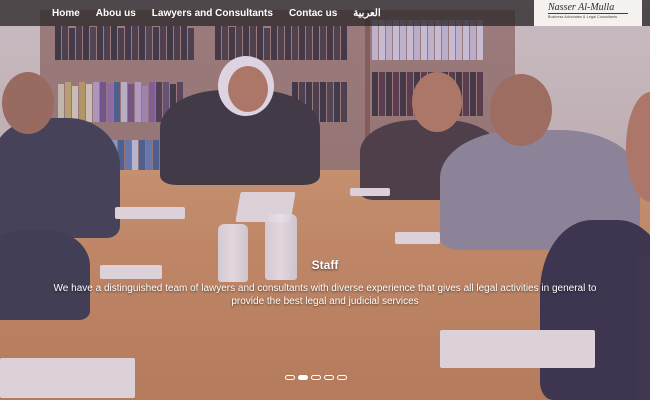 This screenshot has height=400, width=650. What do you see at coordinates (116, 13) in the screenshot?
I see `nav-about: Abou us` at bounding box center [116, 13].